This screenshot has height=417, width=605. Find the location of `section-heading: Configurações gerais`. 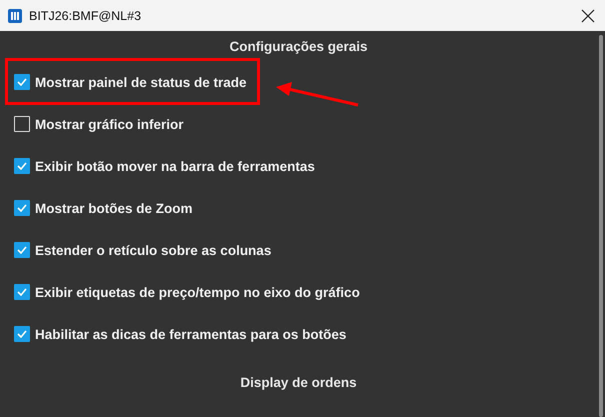

section-heading: Configurações gerais is located at coordinates (298, 46).